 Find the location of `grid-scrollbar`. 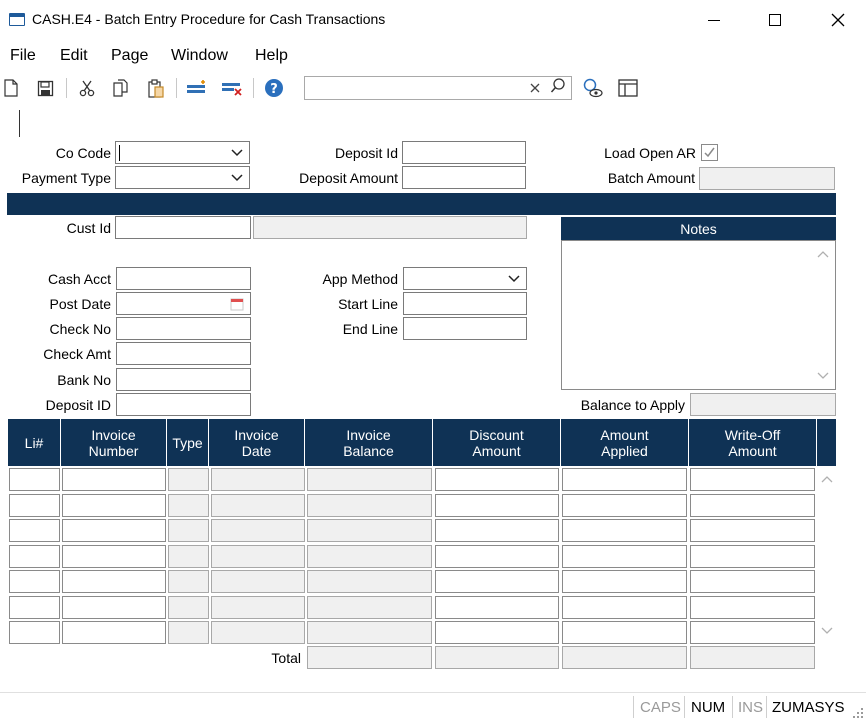

grid-scrollbar is located at coordinates (827, 555).